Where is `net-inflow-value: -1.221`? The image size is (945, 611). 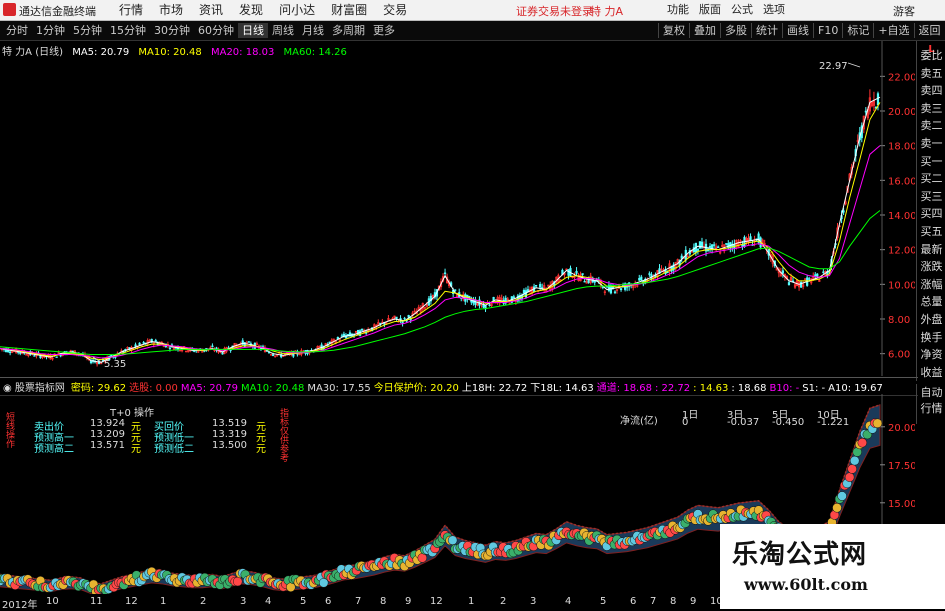 net-inflow-value: -1.221 is located at coordinates (833, 422).